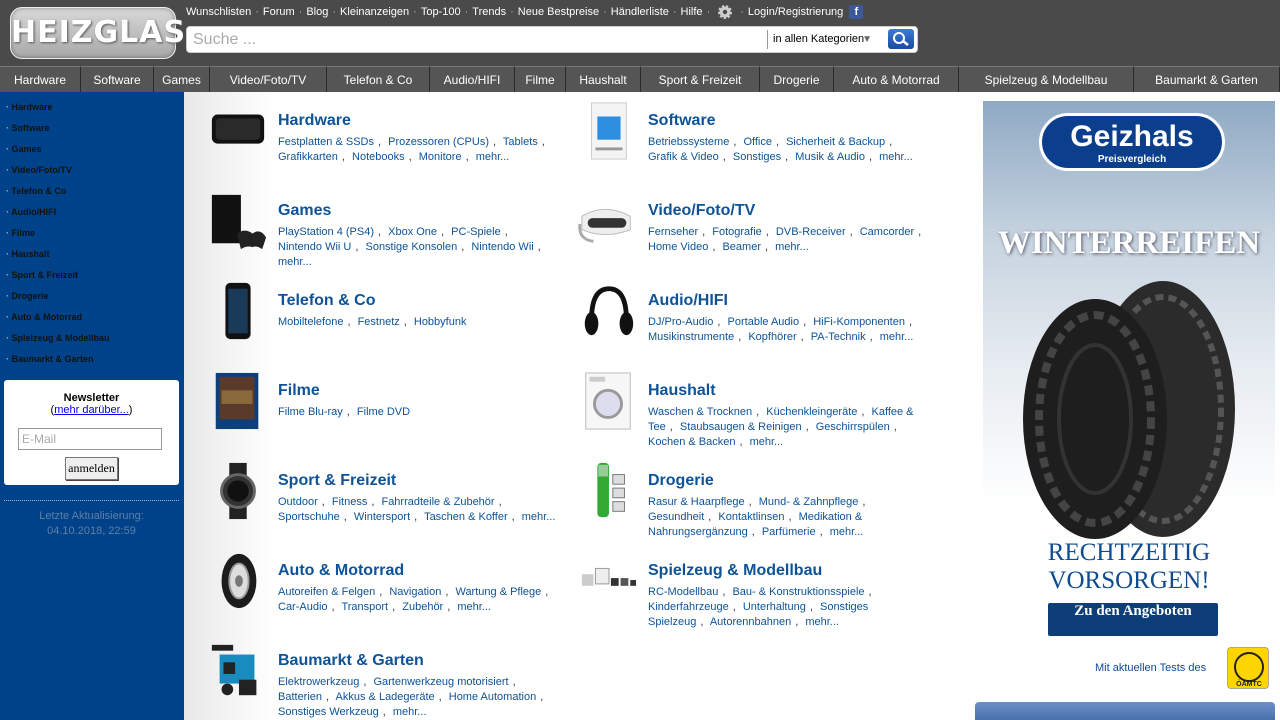 The height and width of the screenshot is (720, 1280). Describe the element at coordinates (383, 412) in the screenshot. I see `subcategory-link: Filme DVD` at that location.